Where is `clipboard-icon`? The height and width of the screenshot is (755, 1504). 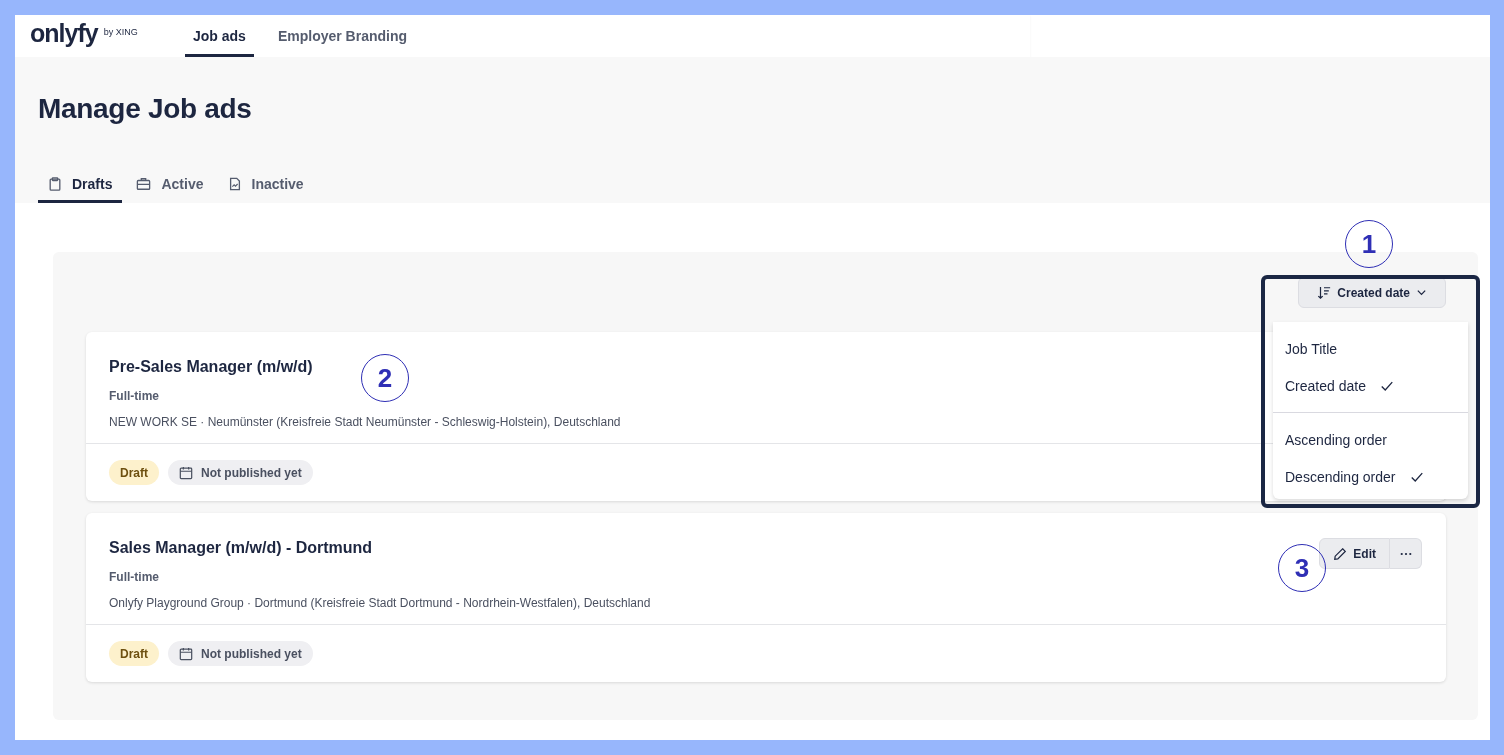
clipboard-icon is located at coordinates (55, 184).